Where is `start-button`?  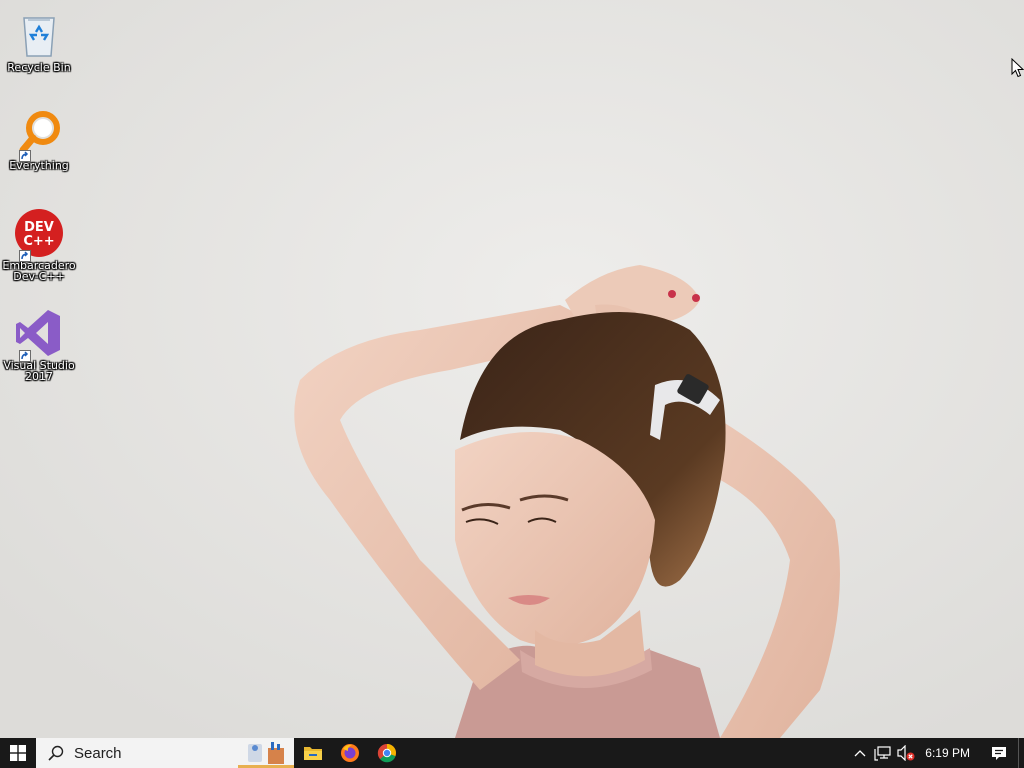
start-button is located at coordinates (18, 753).